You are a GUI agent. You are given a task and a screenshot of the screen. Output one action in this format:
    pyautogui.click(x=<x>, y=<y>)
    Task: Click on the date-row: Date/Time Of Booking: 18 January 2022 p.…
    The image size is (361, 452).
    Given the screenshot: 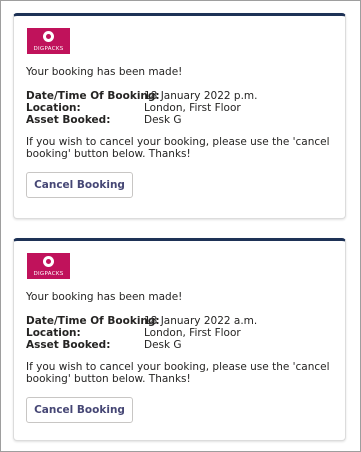 What is the action you would take?
    pyautogui.click(x=179, y=96)
    